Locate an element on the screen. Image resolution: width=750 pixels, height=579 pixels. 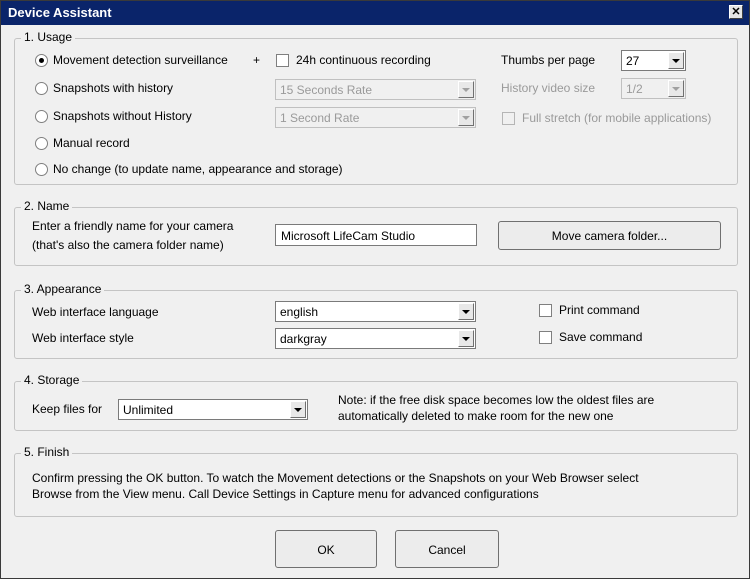
camera-name-input: Microsoft LifeCam Studio is located at coordinates (376, 235).